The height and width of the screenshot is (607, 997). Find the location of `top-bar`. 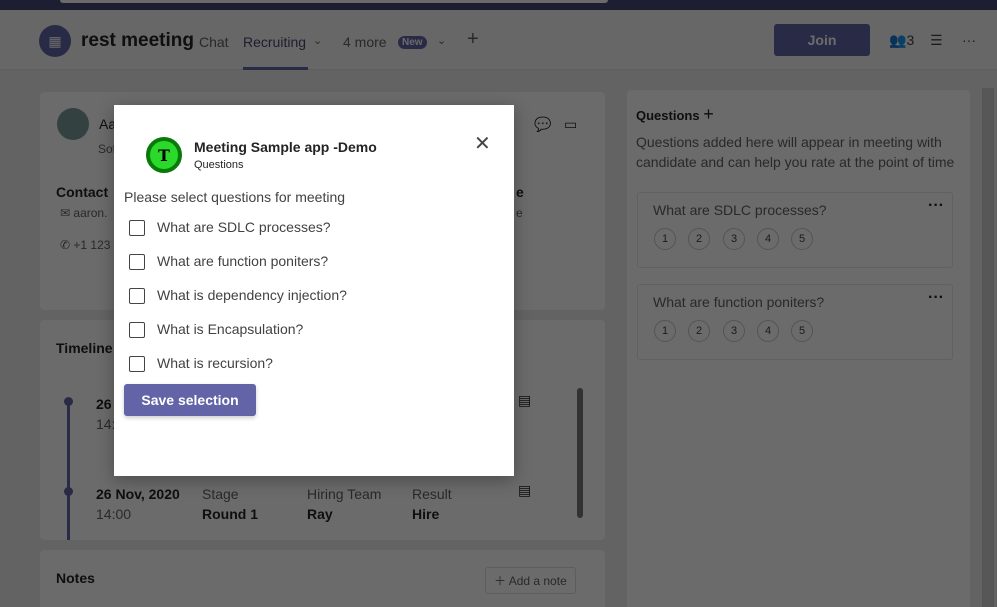

top-bar is located at coordinates (498, 5).